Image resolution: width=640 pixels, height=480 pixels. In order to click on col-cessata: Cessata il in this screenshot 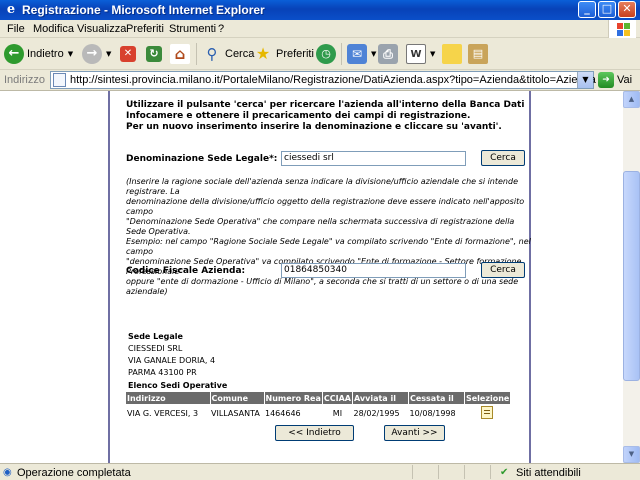, I will do `click(436, 398)`.